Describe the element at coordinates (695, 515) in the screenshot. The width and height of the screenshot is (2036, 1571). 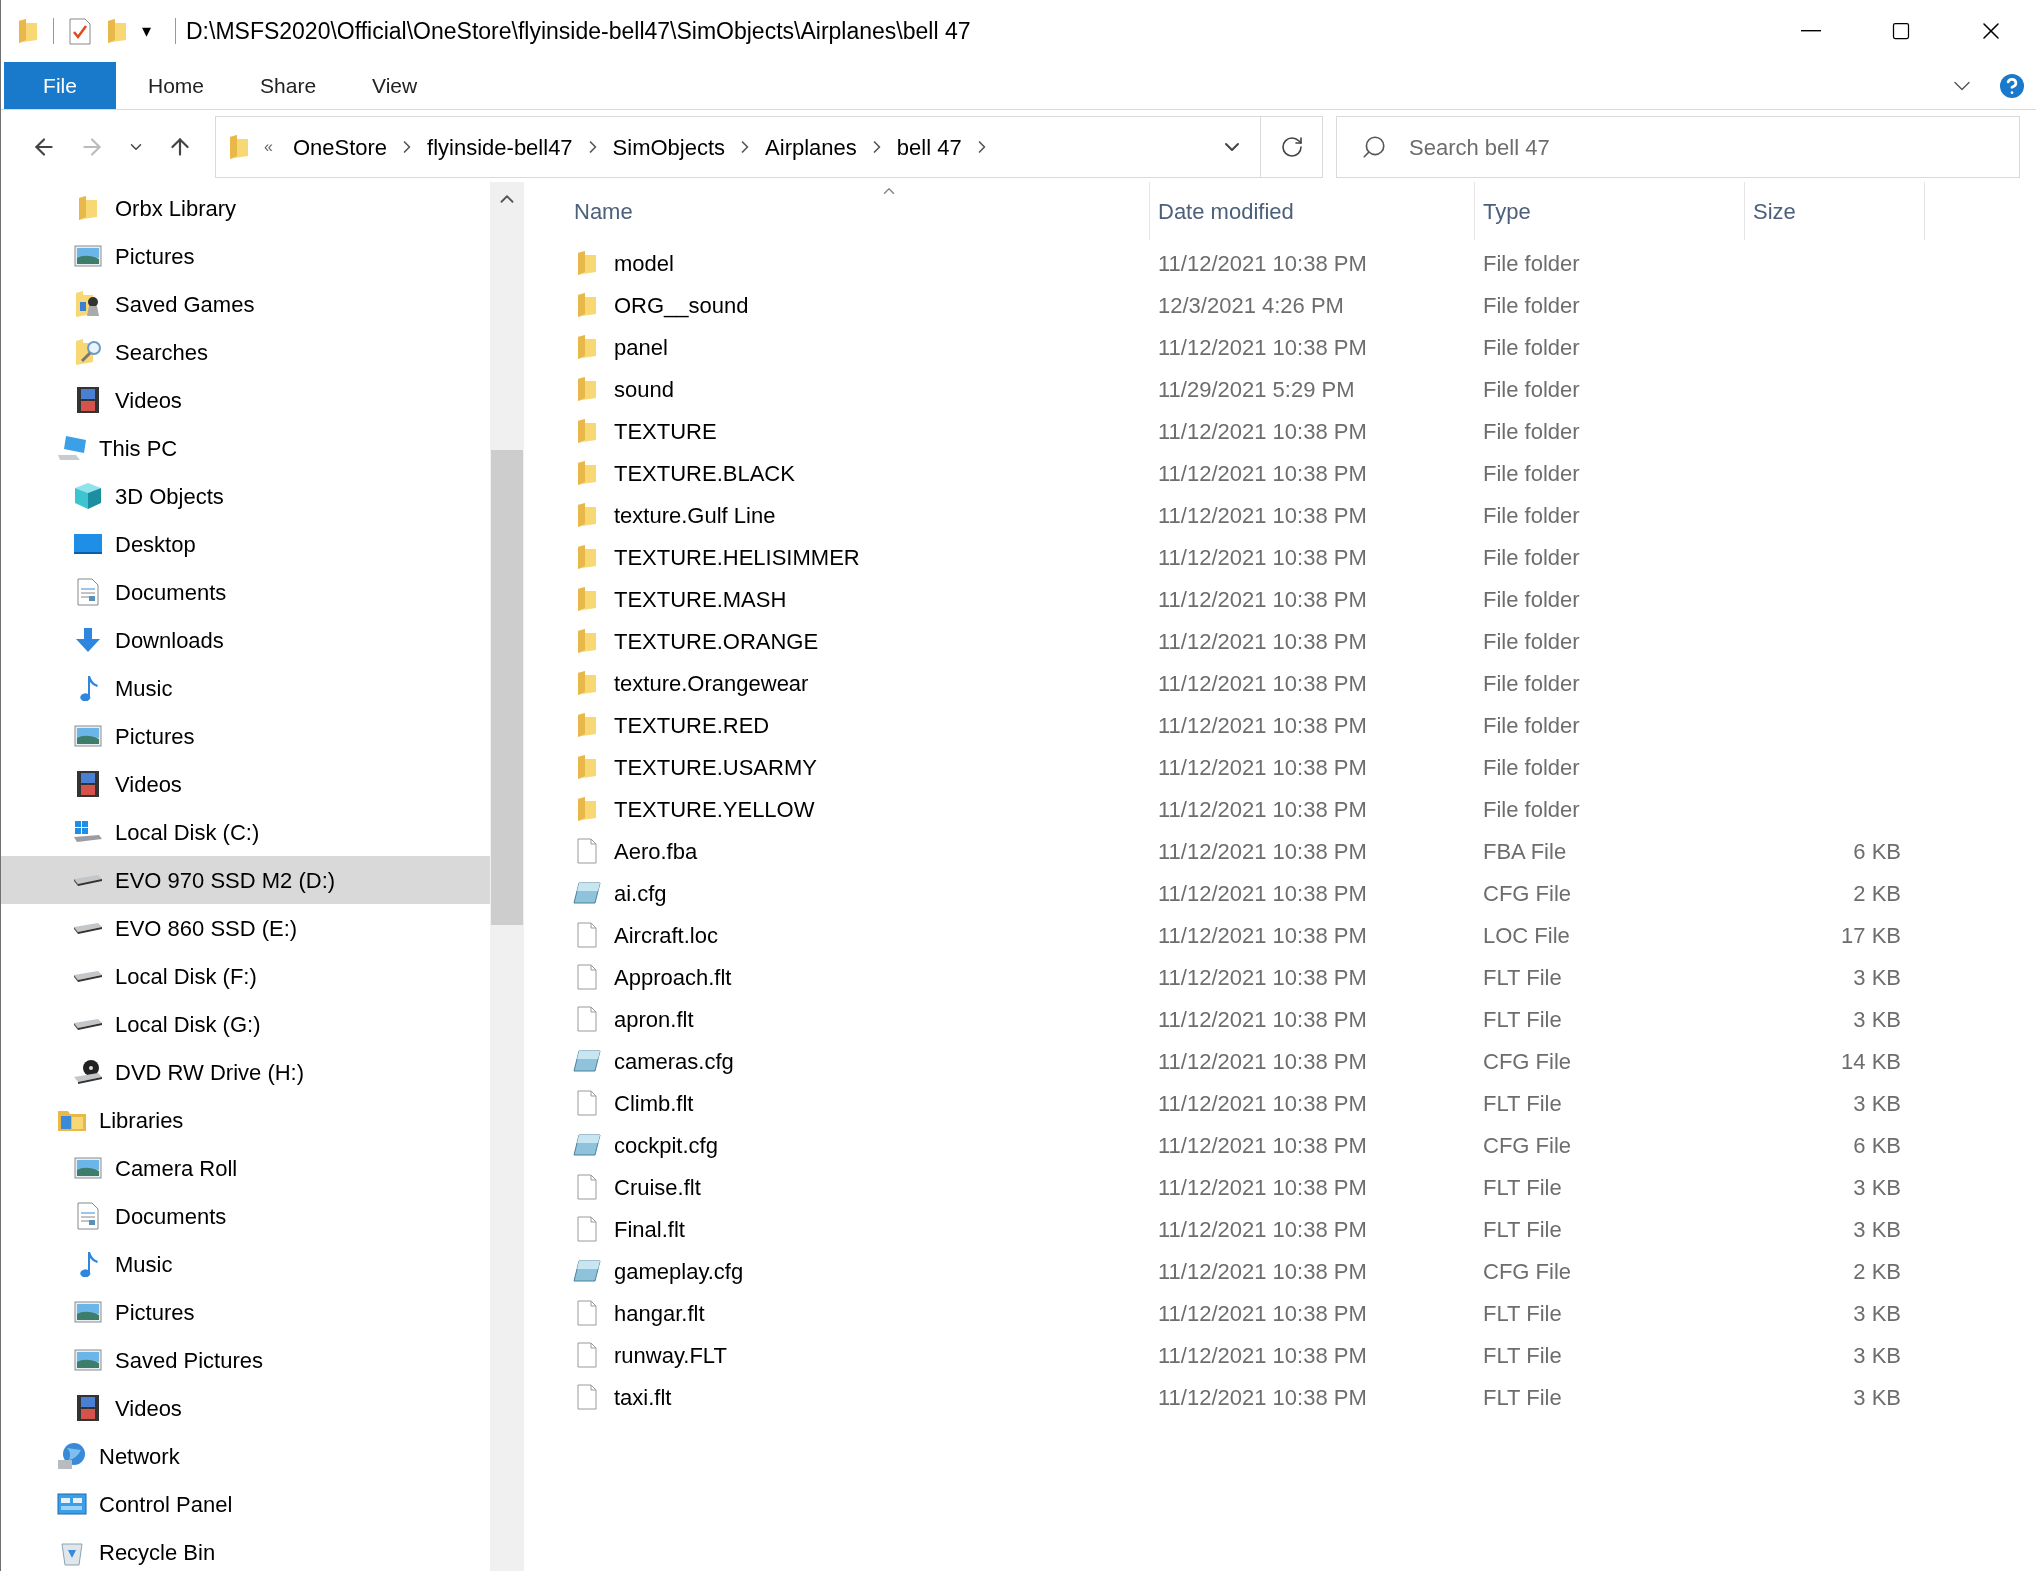
I see `file-name: texture.Gulf Line` at that location.